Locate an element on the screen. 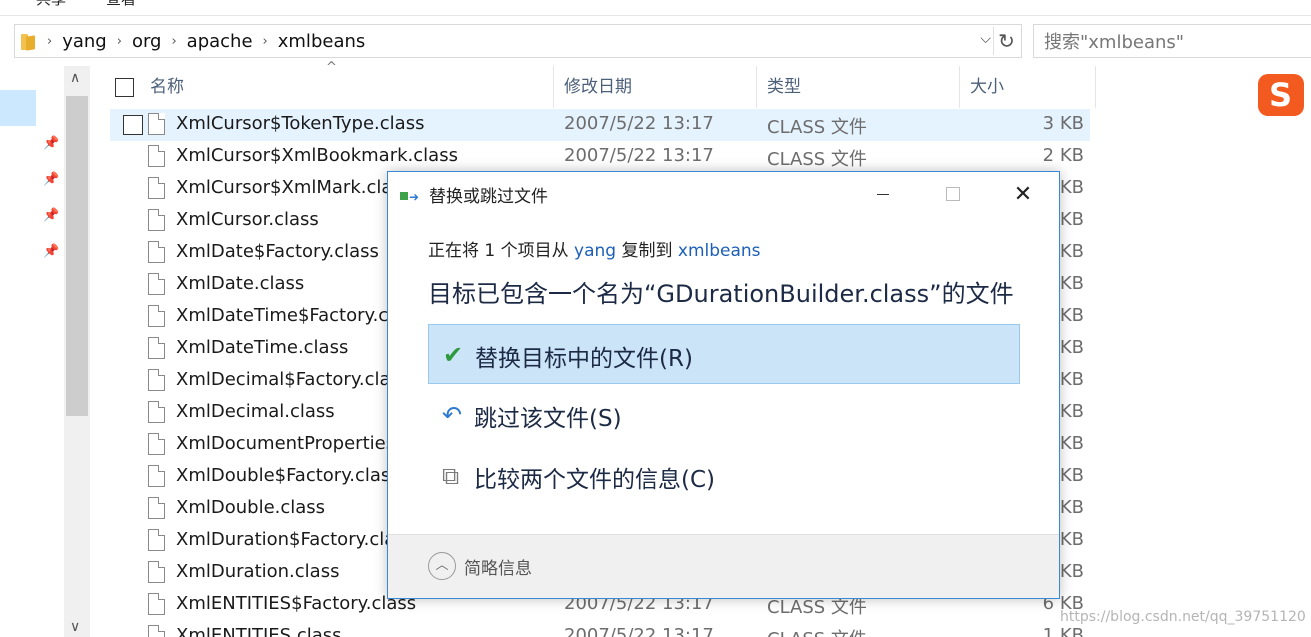 The image size is (1311, 637). column-size: 大小 is located at coordinates (1028, 87).